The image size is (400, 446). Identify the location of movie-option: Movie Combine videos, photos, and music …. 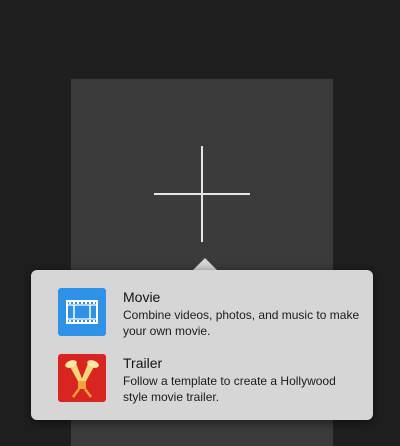
(202, 316).